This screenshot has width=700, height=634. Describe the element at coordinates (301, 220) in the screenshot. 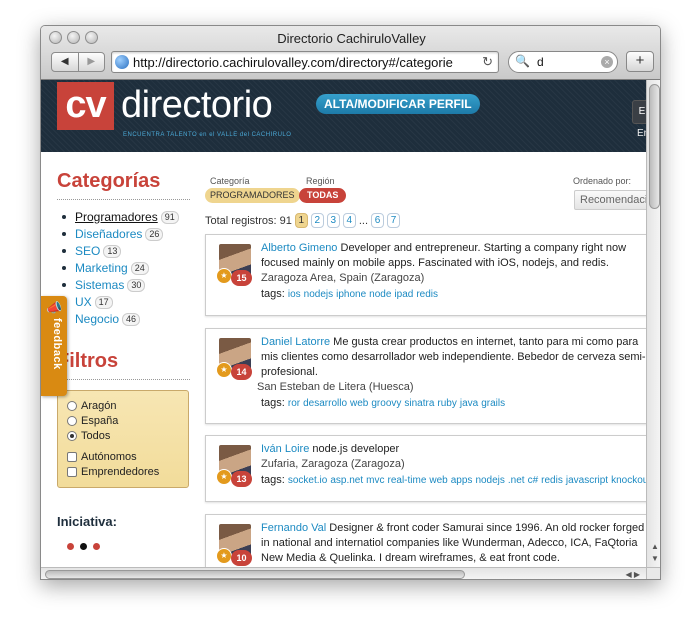

I see `page-link-current: 1` at that location.